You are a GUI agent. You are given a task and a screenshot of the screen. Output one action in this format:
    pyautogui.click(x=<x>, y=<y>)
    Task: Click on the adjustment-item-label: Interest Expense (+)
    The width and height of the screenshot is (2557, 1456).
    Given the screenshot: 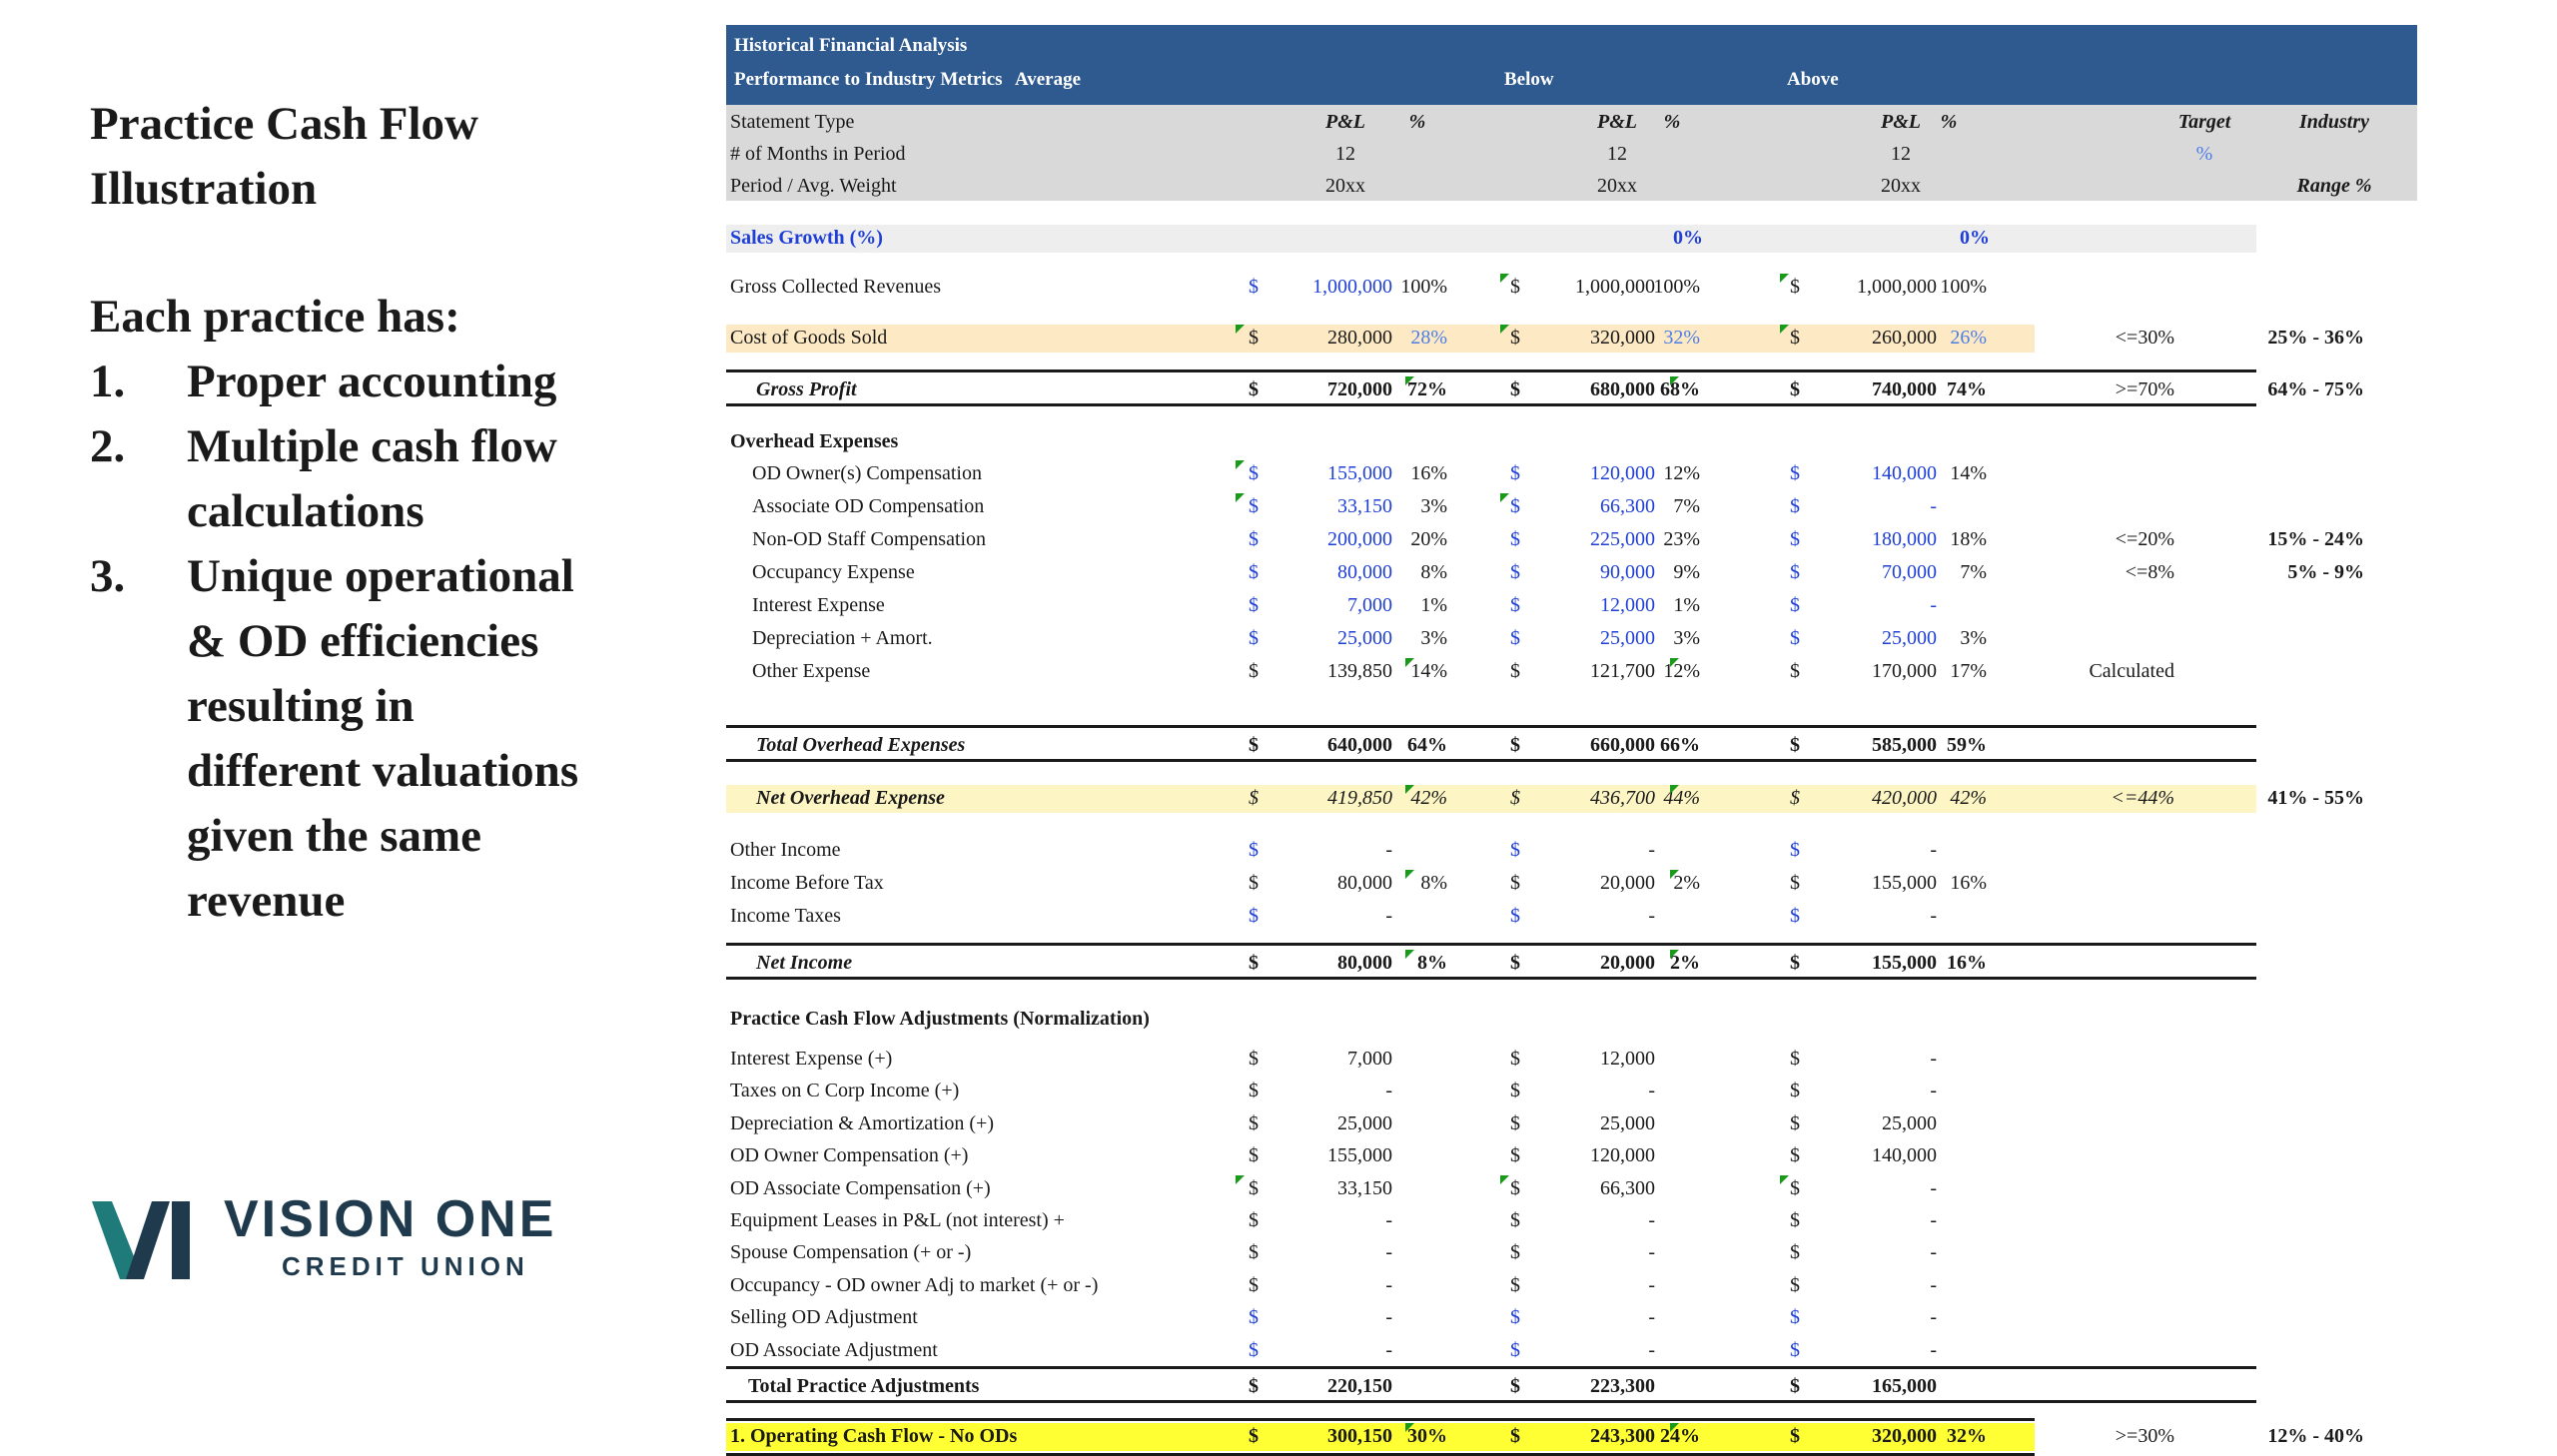 What is the action you would take?
    pyautogui.click(x=811, y=1059)
    